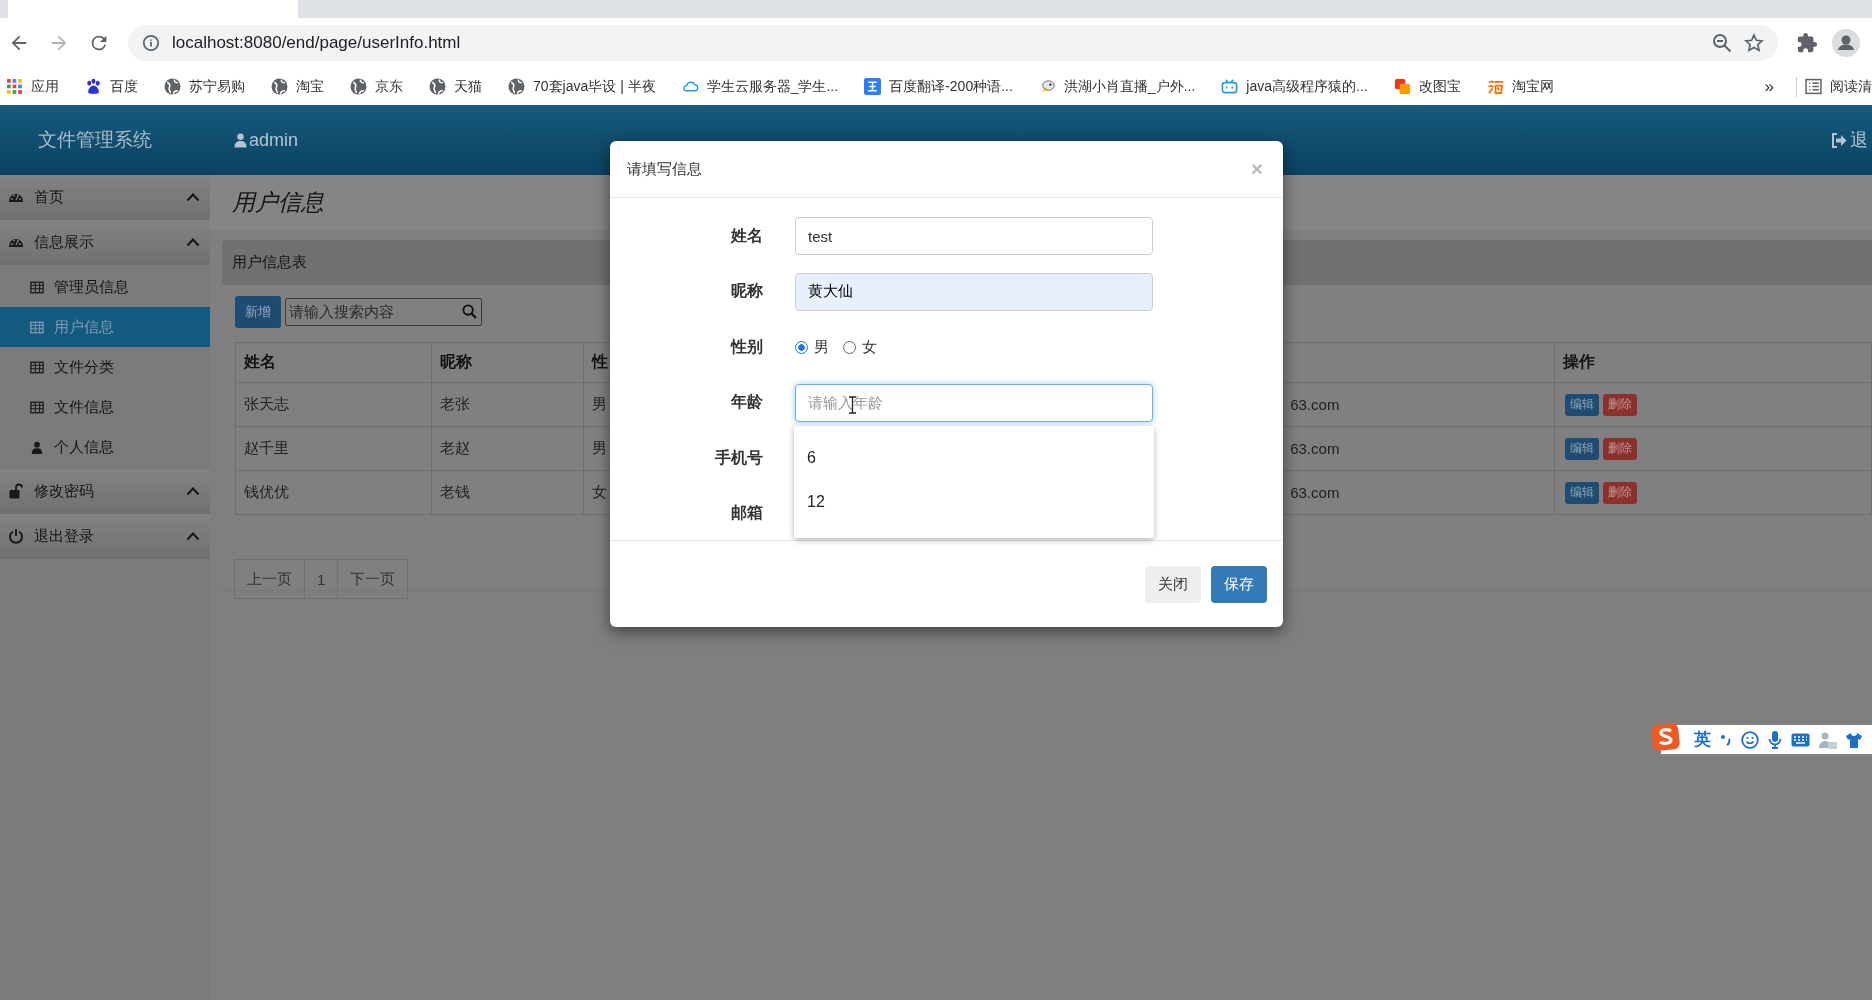 The image size is (1872, 1000). I want to click on pagination-link: 1, so click(321, 579).